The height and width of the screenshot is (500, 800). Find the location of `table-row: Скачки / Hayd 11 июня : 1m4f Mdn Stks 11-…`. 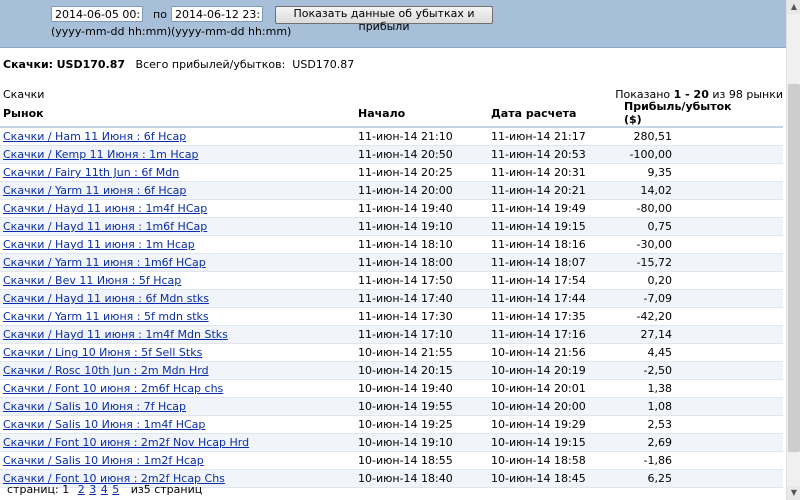

table-row: Скачки / Hayd 11 июня : 1m4f Mdn Stks 11-… is located at coordinates (391, 334).